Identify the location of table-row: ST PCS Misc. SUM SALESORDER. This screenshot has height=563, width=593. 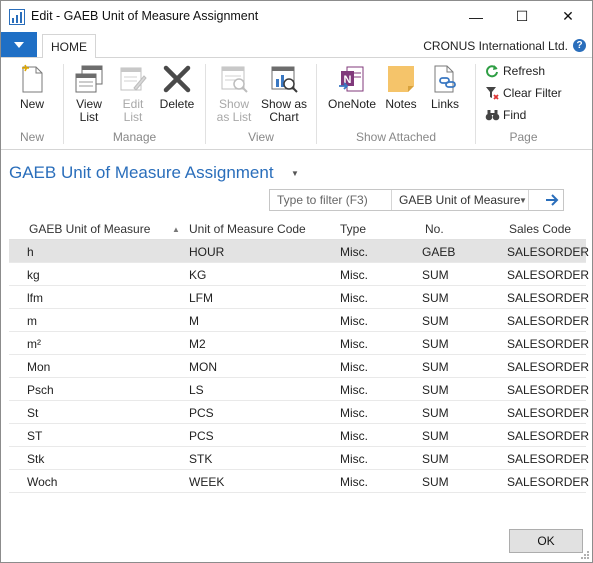
(299, 435).